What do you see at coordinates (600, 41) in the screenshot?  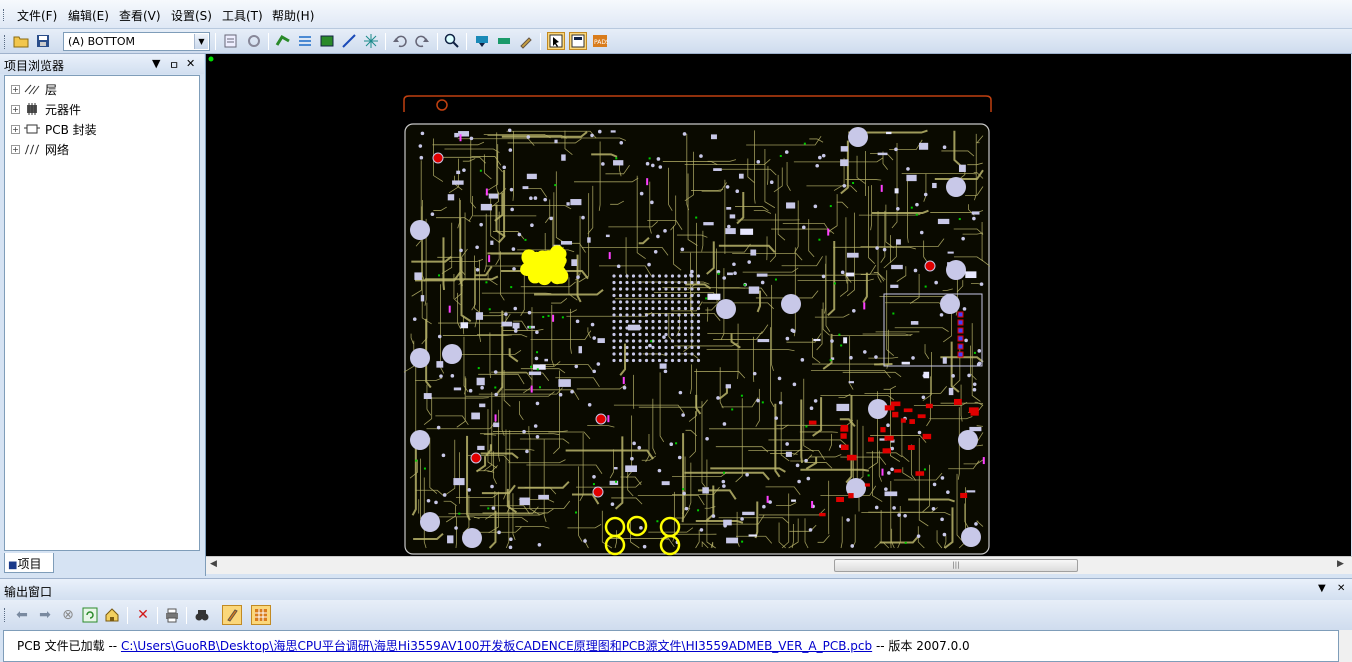 I see `pads-icon: PADS` at bounding box center [600, 41].